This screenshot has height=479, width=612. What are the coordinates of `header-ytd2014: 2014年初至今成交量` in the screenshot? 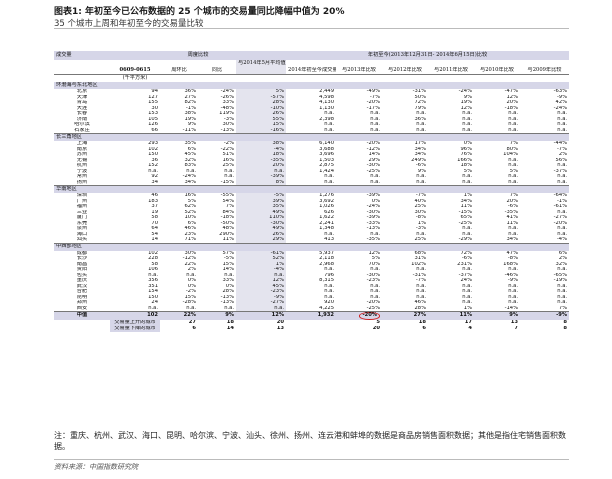 It's located at (311, 71).